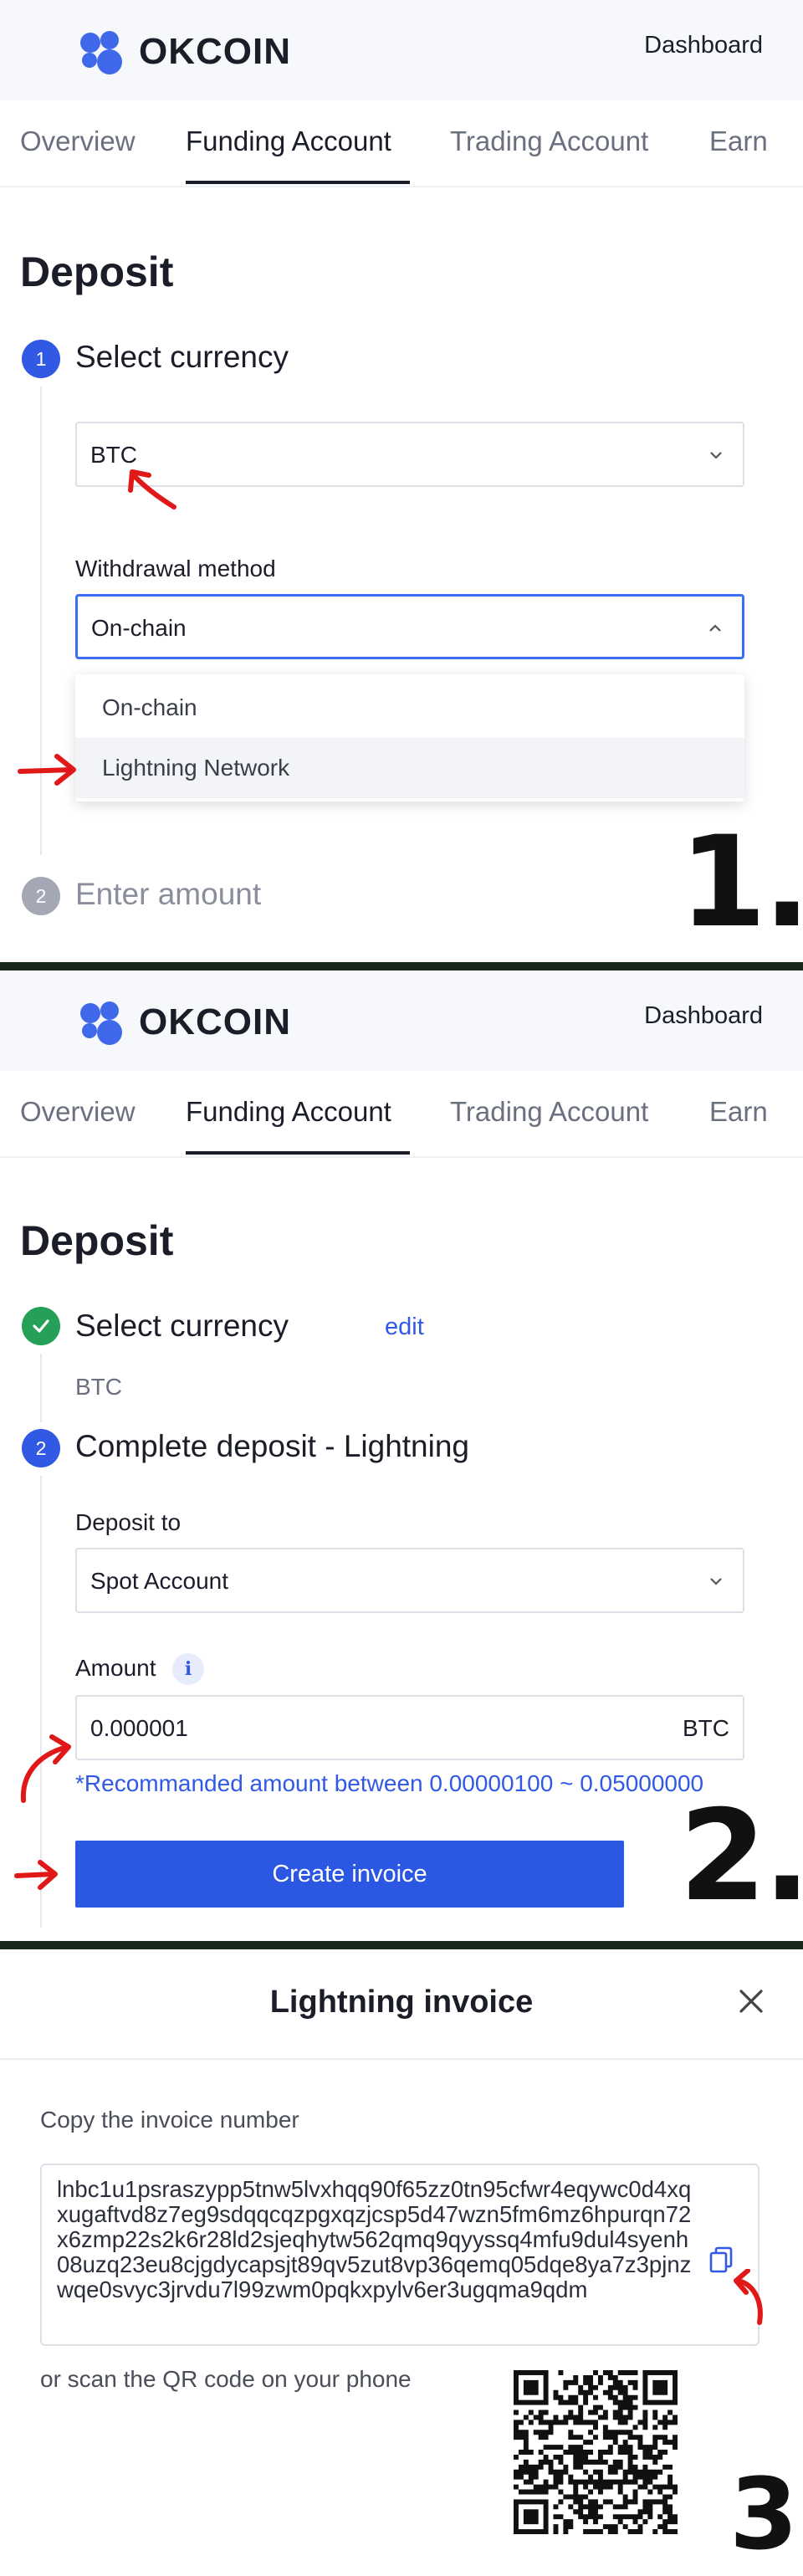 The image size is (803, 2576). I want to click on amount-unit: BTC, so click(706, 1728).